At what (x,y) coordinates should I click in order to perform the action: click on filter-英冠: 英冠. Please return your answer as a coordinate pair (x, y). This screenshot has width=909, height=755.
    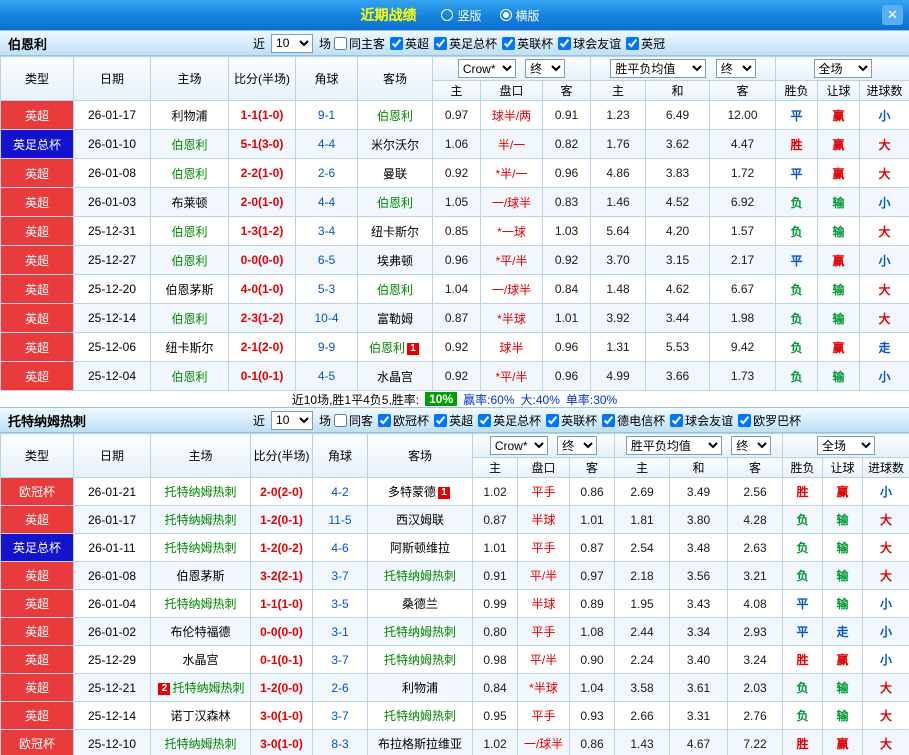
    Looking at the image, I should click on (645, 43).